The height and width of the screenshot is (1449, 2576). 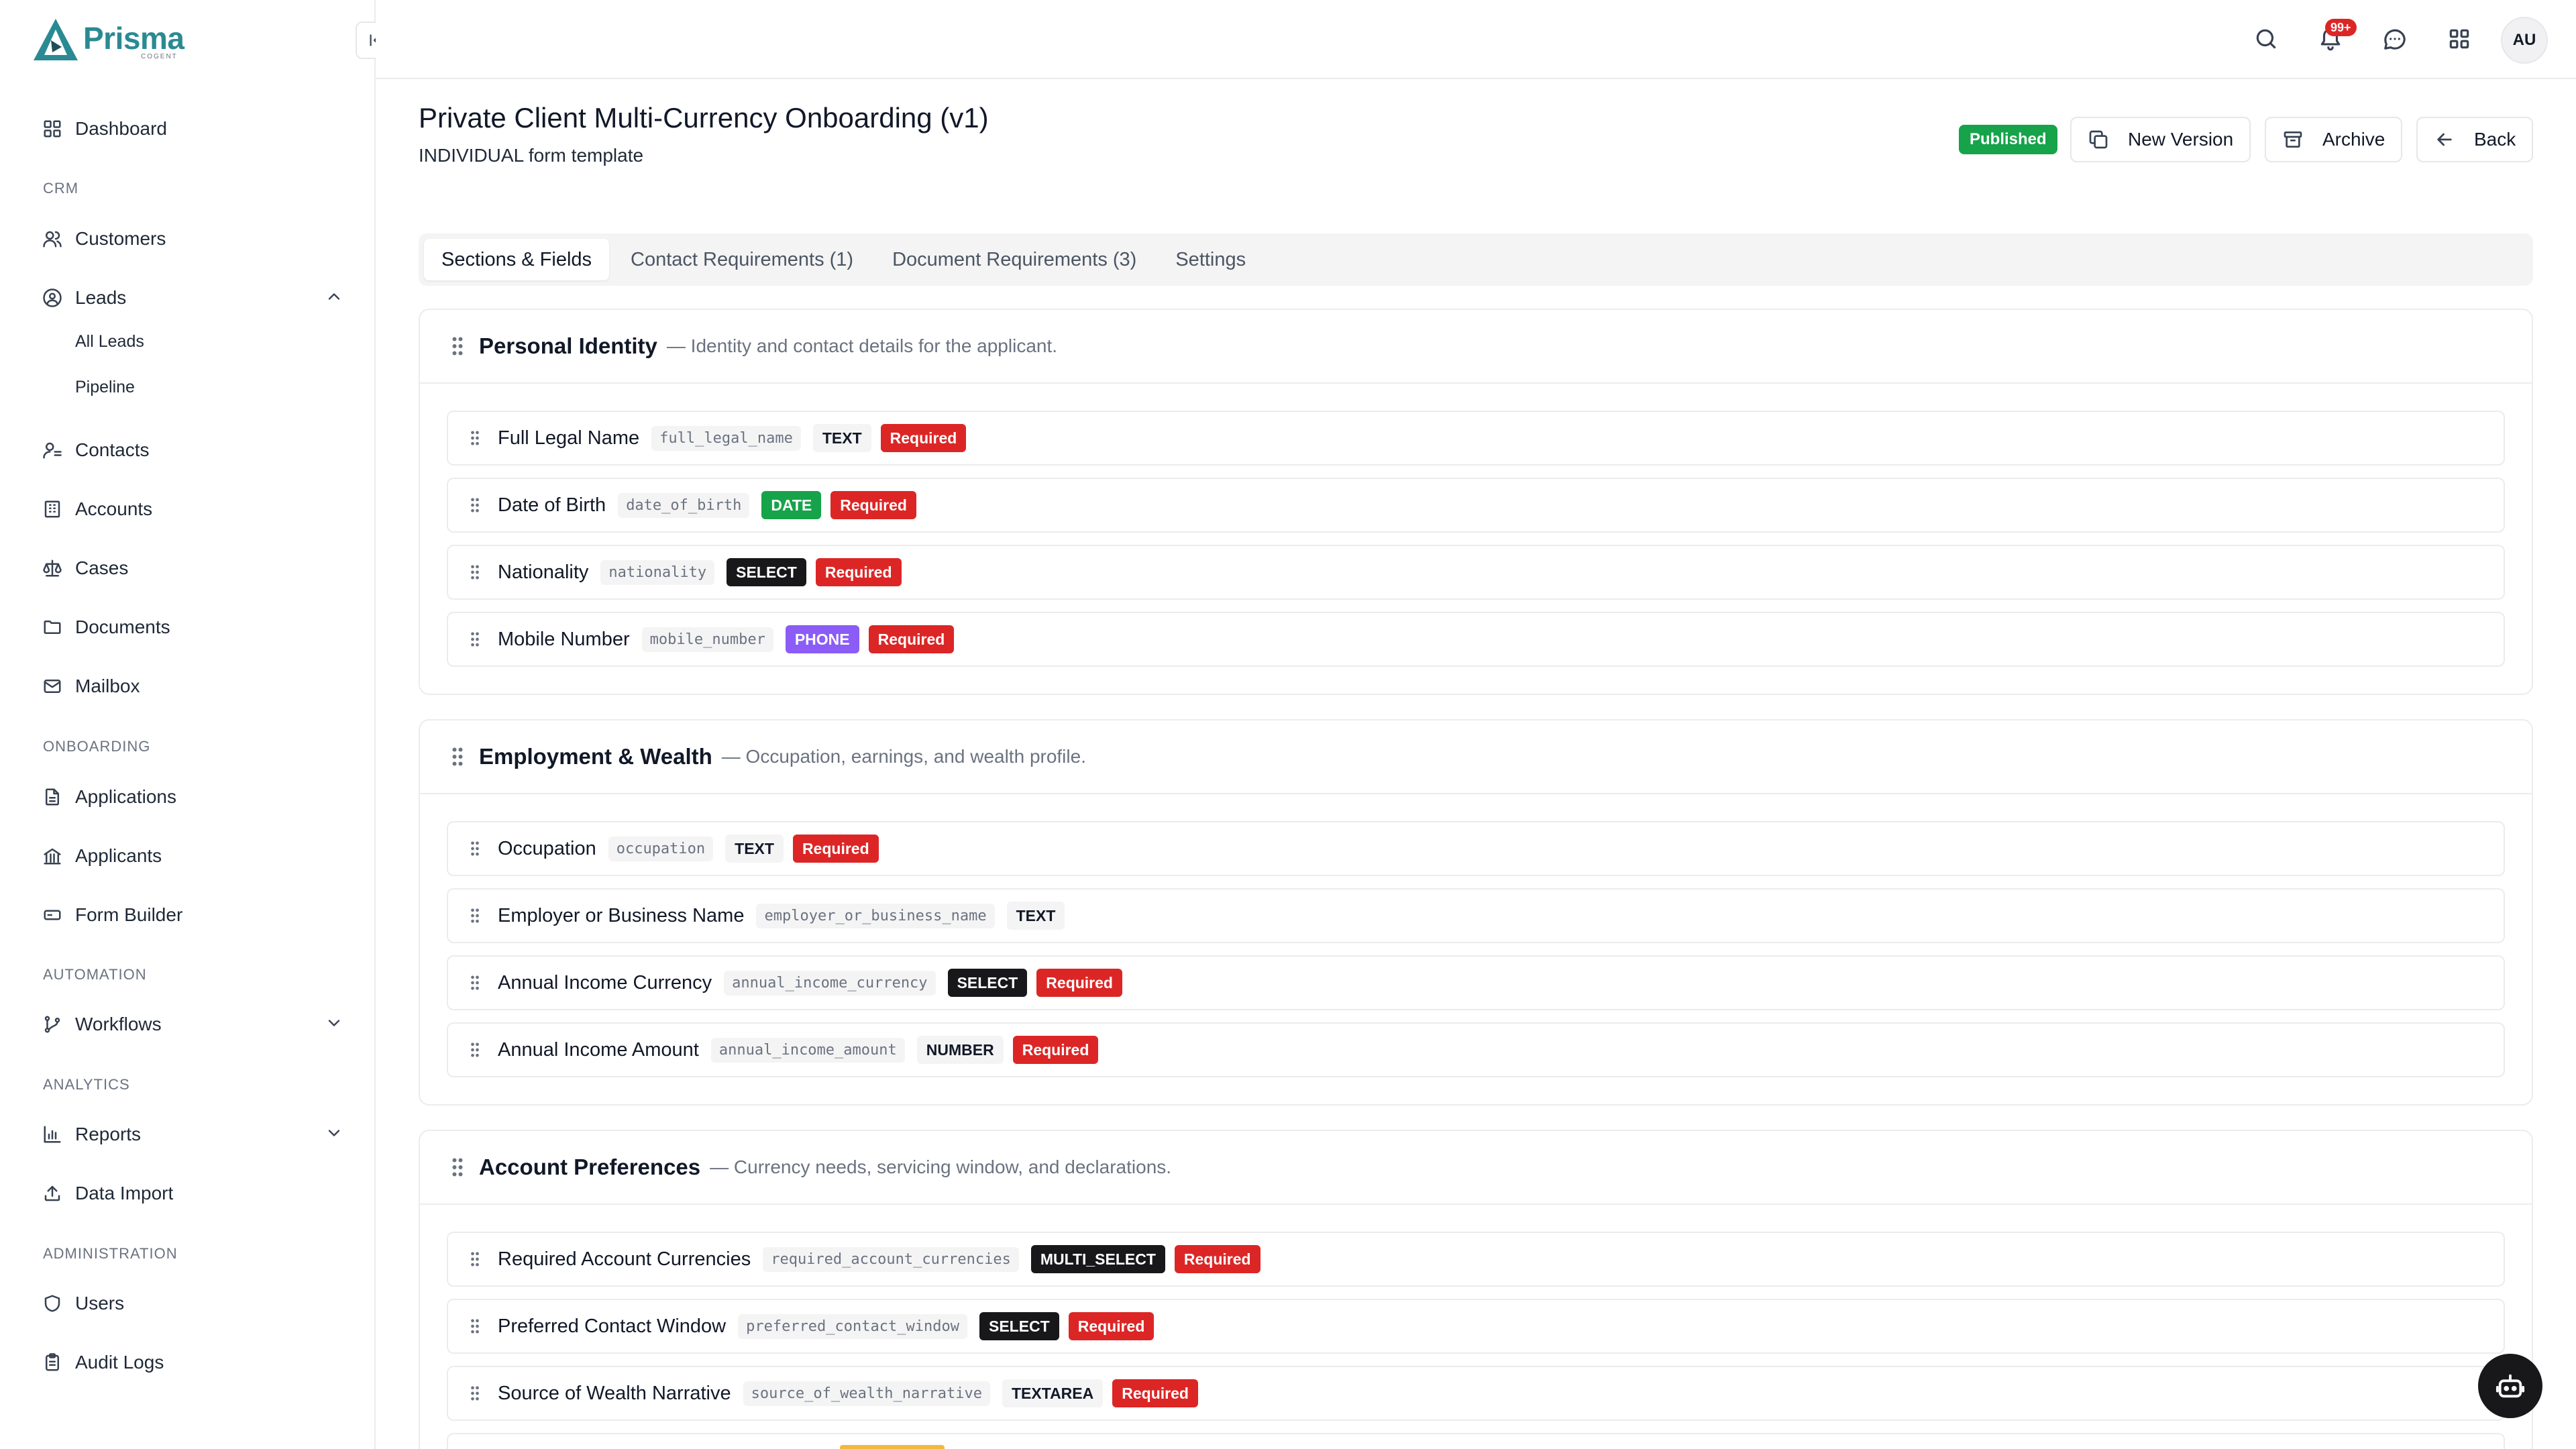 I want to click on sidebar-item-workflows: Workflows, so click(x=192, y=1024).